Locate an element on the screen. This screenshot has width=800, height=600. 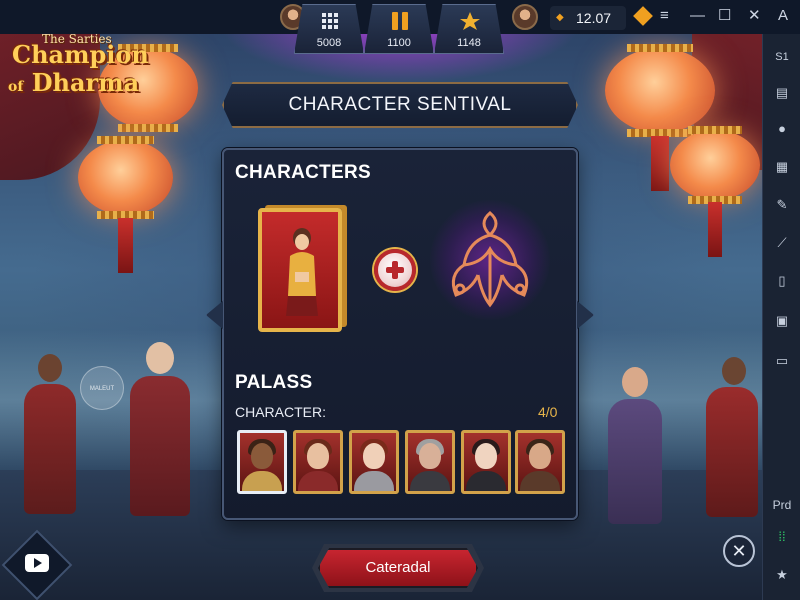
close-window-icon: ✕ is located at coordinates (754, 16).